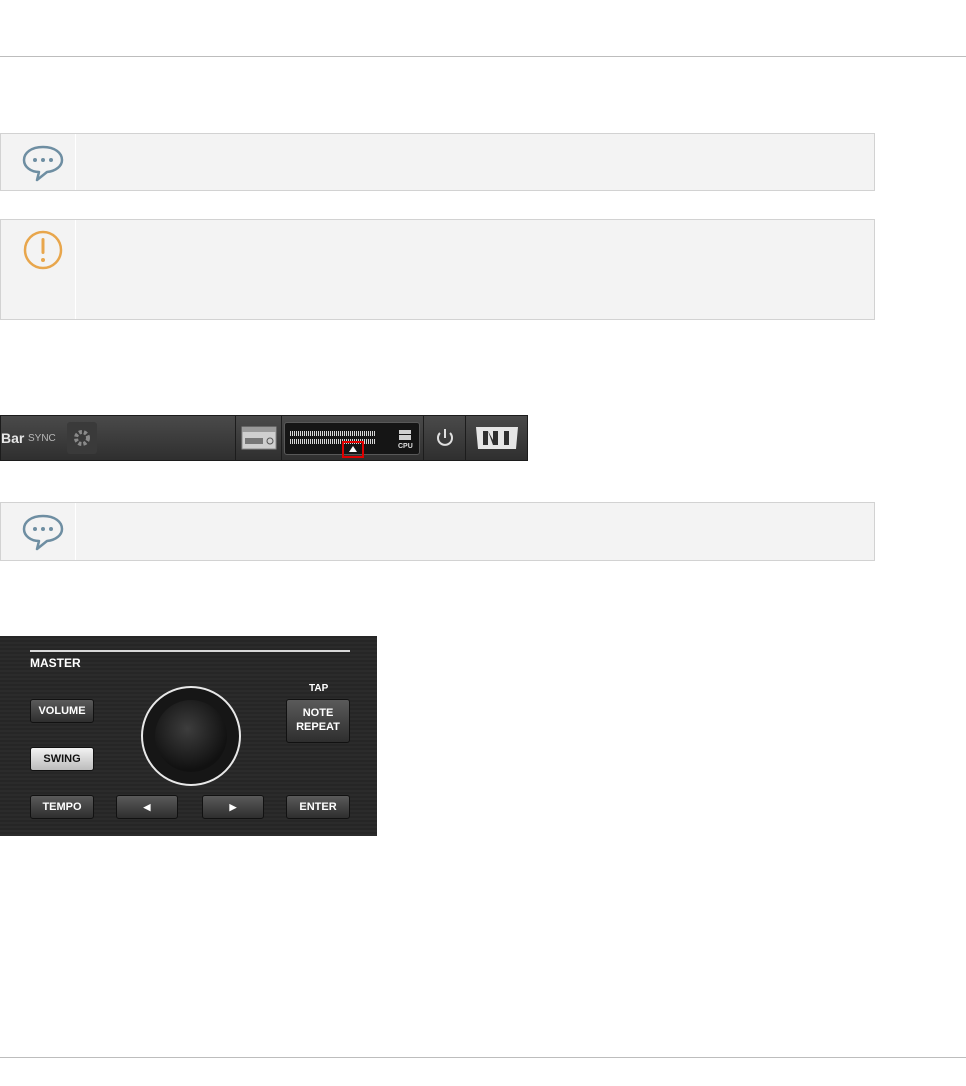 The width and height of the screenshot is (966, 1086). I want to click on encoder-knob, so click(191, 736).